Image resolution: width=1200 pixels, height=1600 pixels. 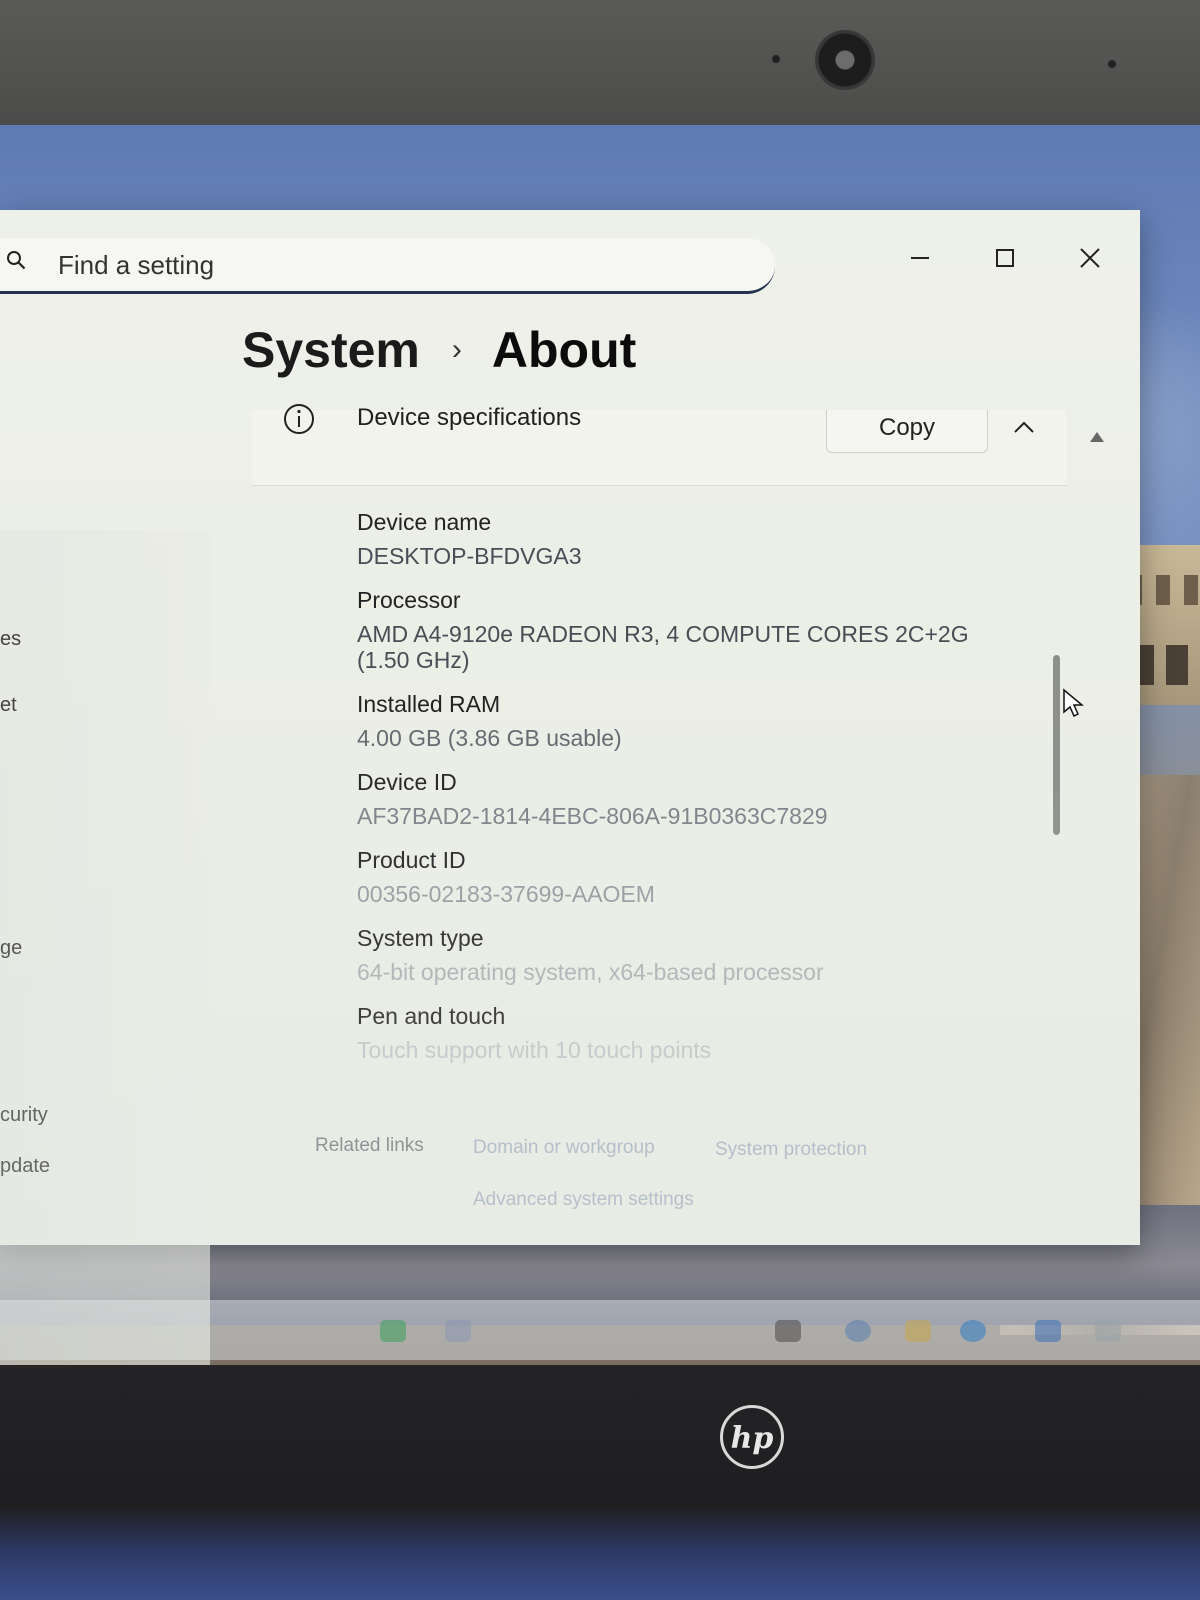 I want to click on store-icon, so click(x=1048, y=1331).